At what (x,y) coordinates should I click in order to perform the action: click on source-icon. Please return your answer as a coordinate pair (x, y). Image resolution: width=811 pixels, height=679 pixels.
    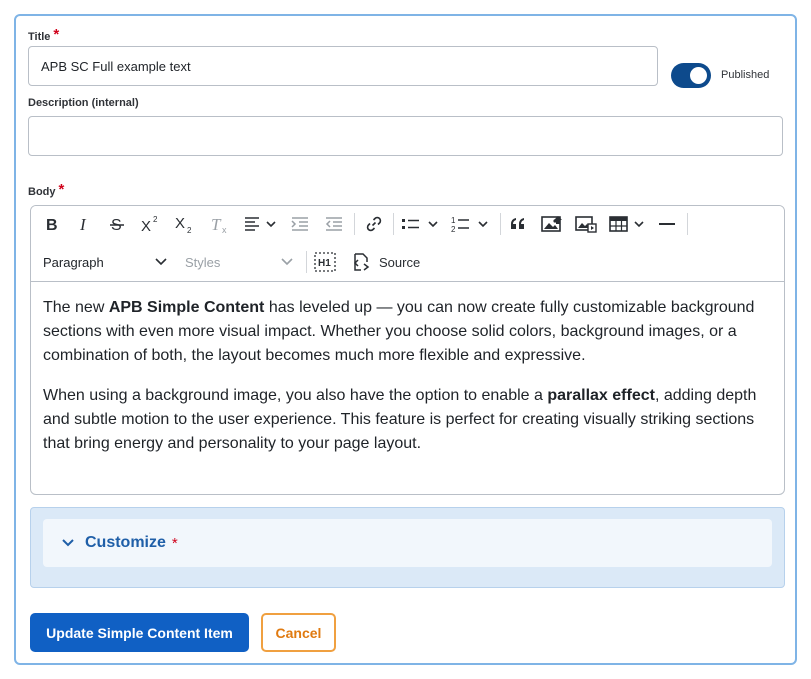
    Looking at the image, I should click on (361, 262).